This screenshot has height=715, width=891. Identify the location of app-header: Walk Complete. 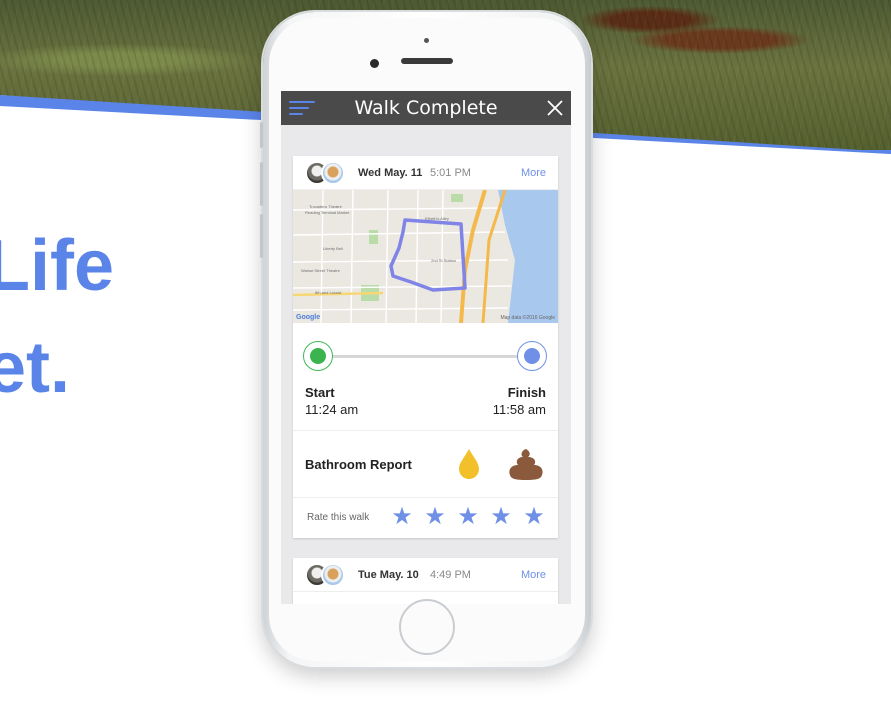
(426, 108).